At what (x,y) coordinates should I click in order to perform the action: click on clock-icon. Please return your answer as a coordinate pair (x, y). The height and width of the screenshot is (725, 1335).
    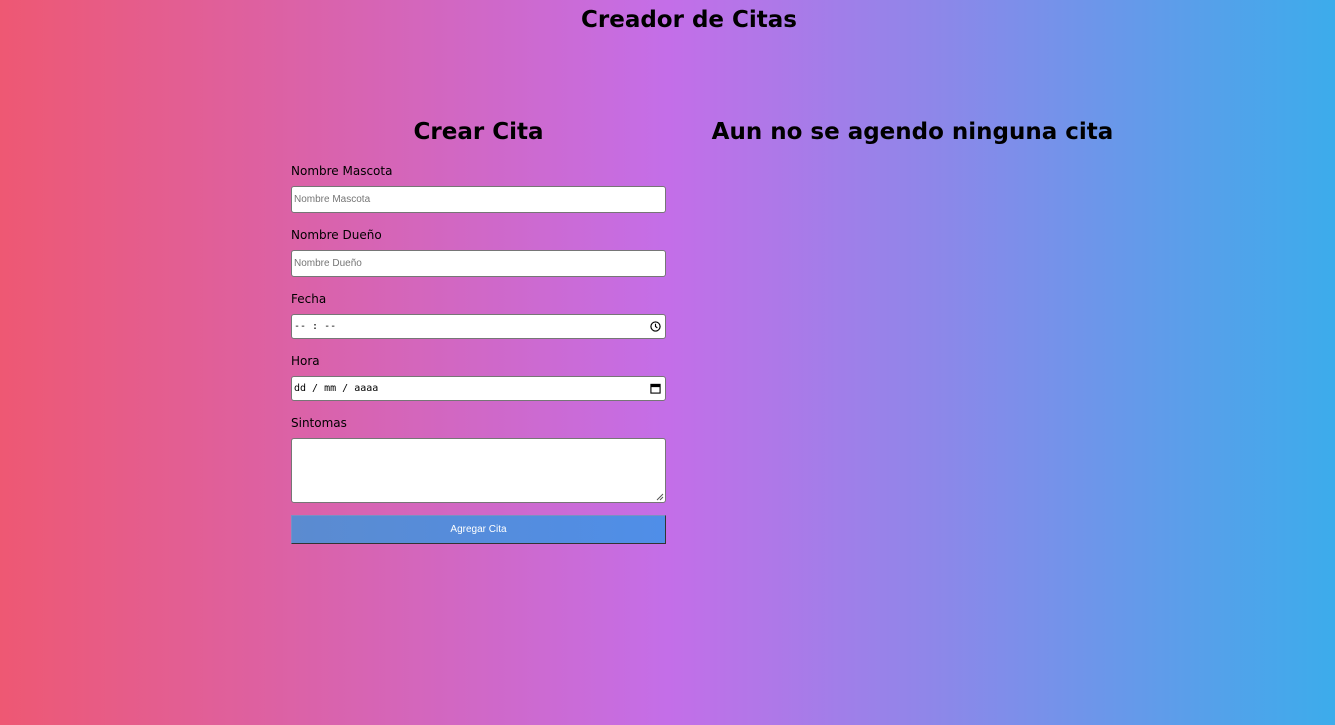
    Looking at the image, I should click on (655, 327).